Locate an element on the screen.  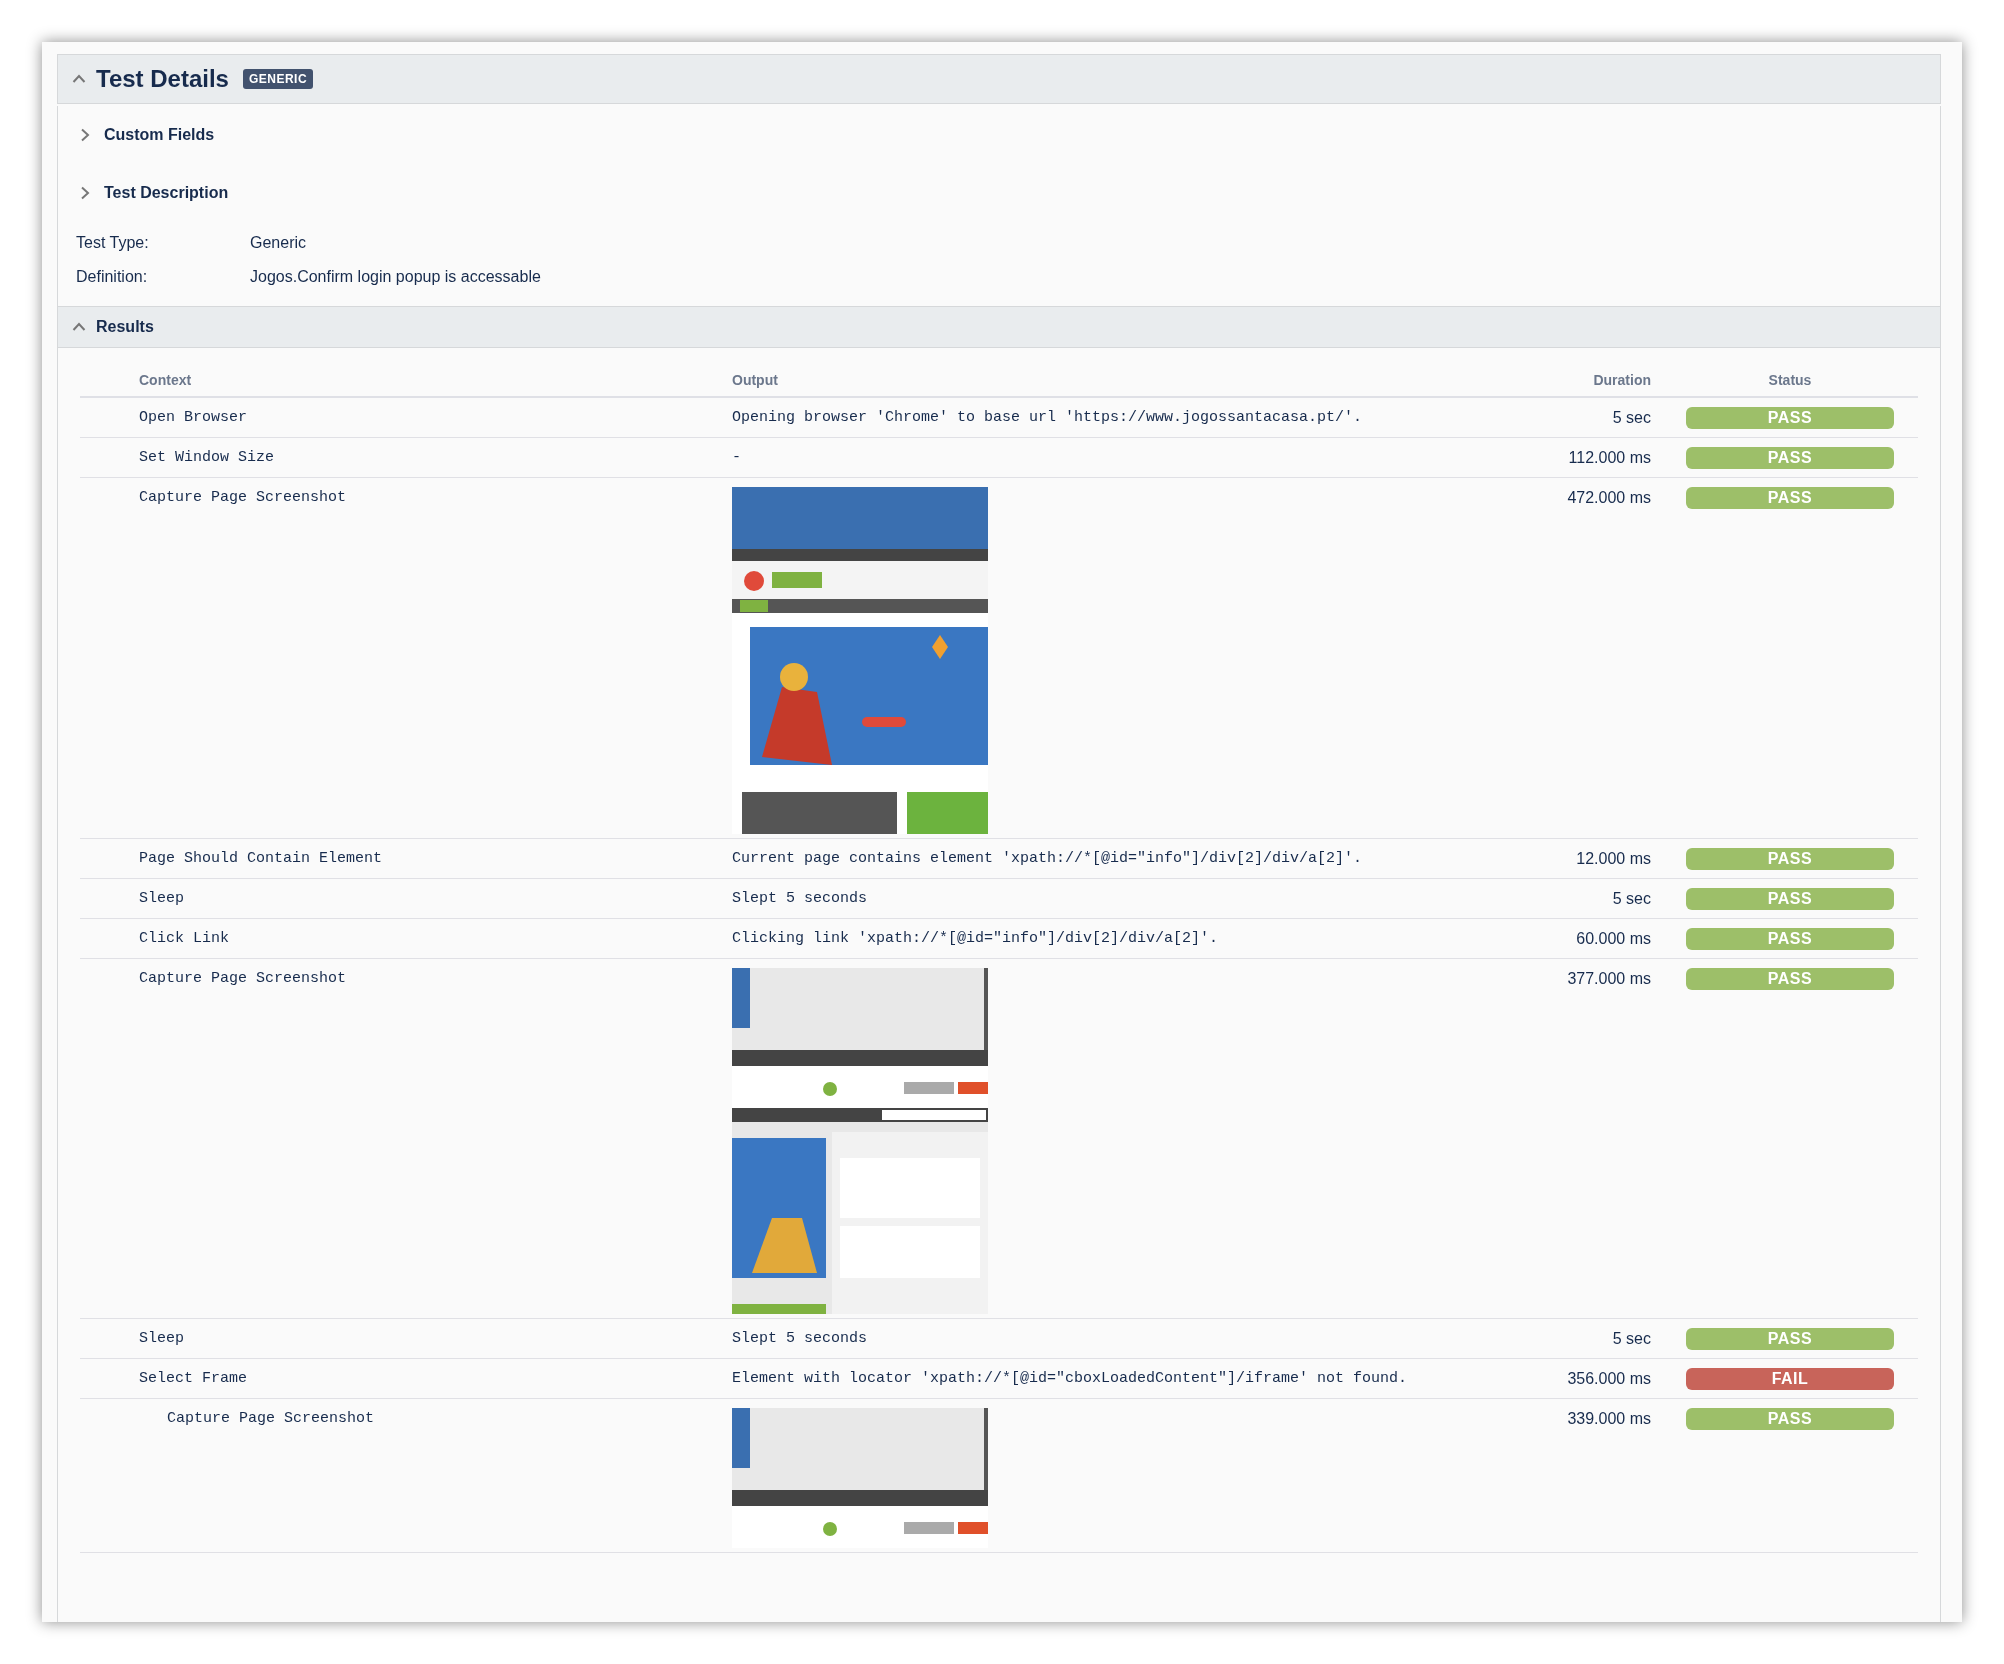
section-title: Results is located at coordinates (125, 327).